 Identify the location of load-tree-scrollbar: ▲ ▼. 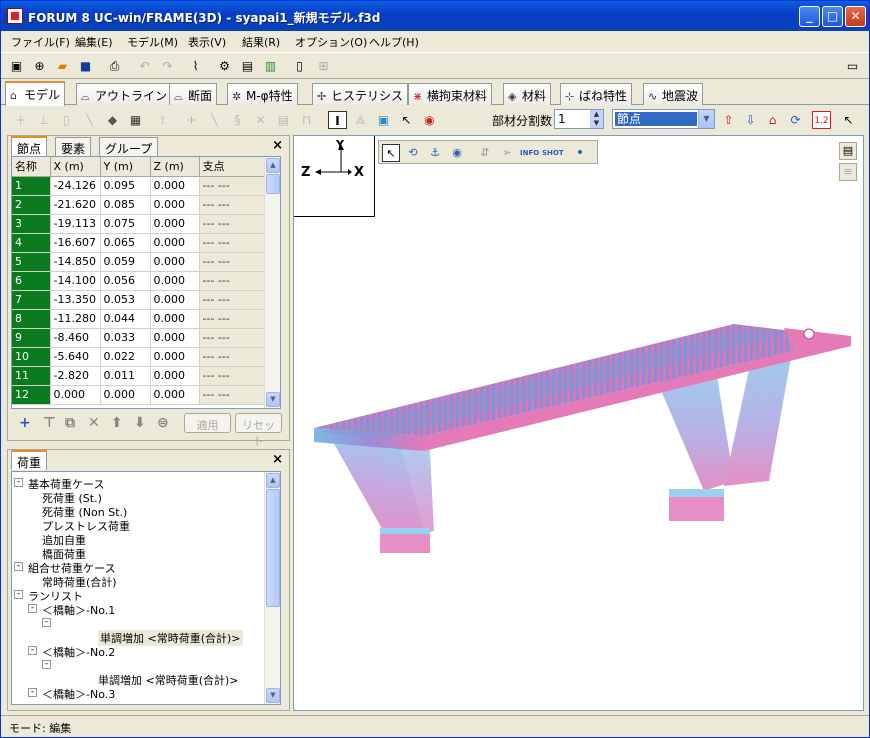
(272, 588).